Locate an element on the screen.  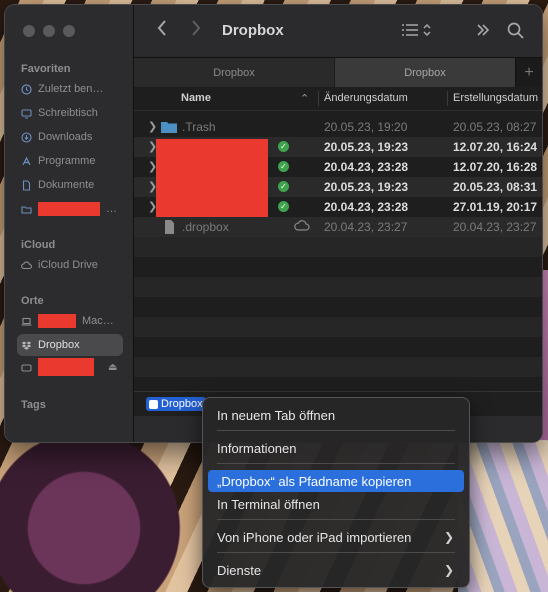
sidebar-item-icloud-drive: iCloud Drive is located at coordinates (70, 265).